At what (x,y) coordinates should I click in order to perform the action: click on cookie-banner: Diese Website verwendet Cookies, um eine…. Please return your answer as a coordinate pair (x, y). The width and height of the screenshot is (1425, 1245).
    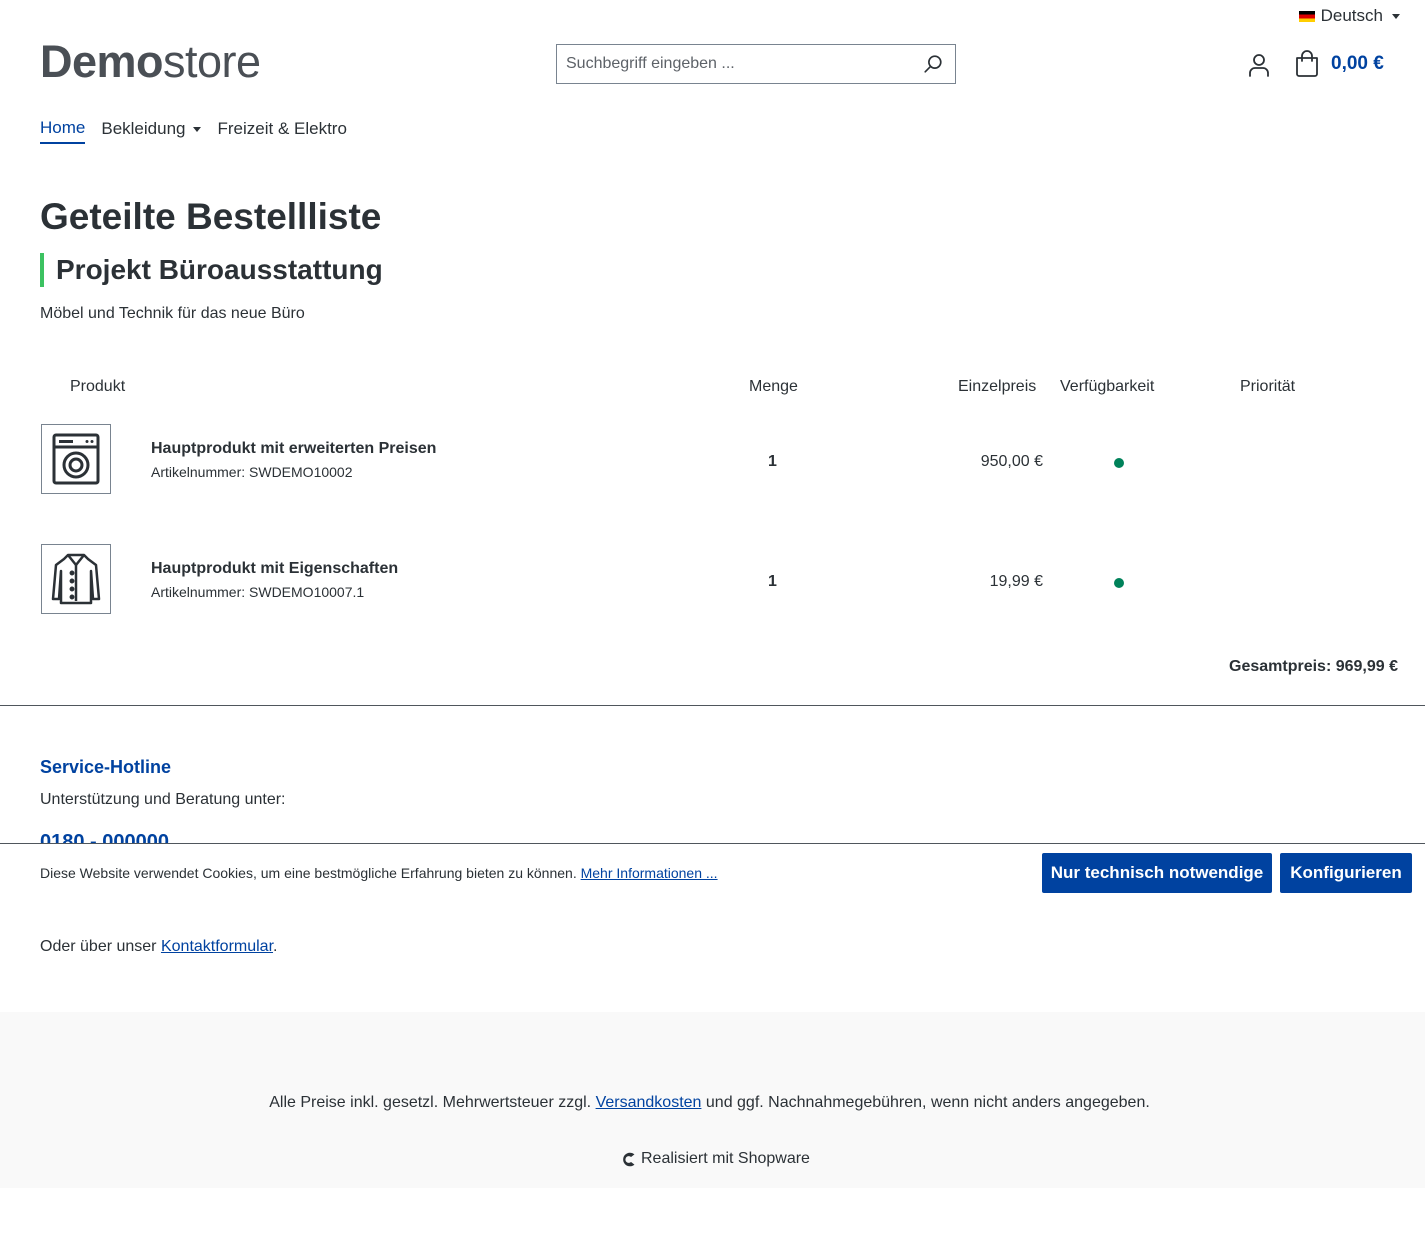
    Looking at the image, I should click on (712, 872).